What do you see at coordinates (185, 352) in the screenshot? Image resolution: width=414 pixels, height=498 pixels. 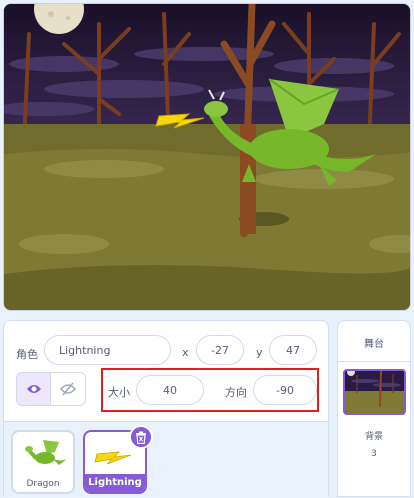 I see `x-label: x` at bounding box center [185, 352].